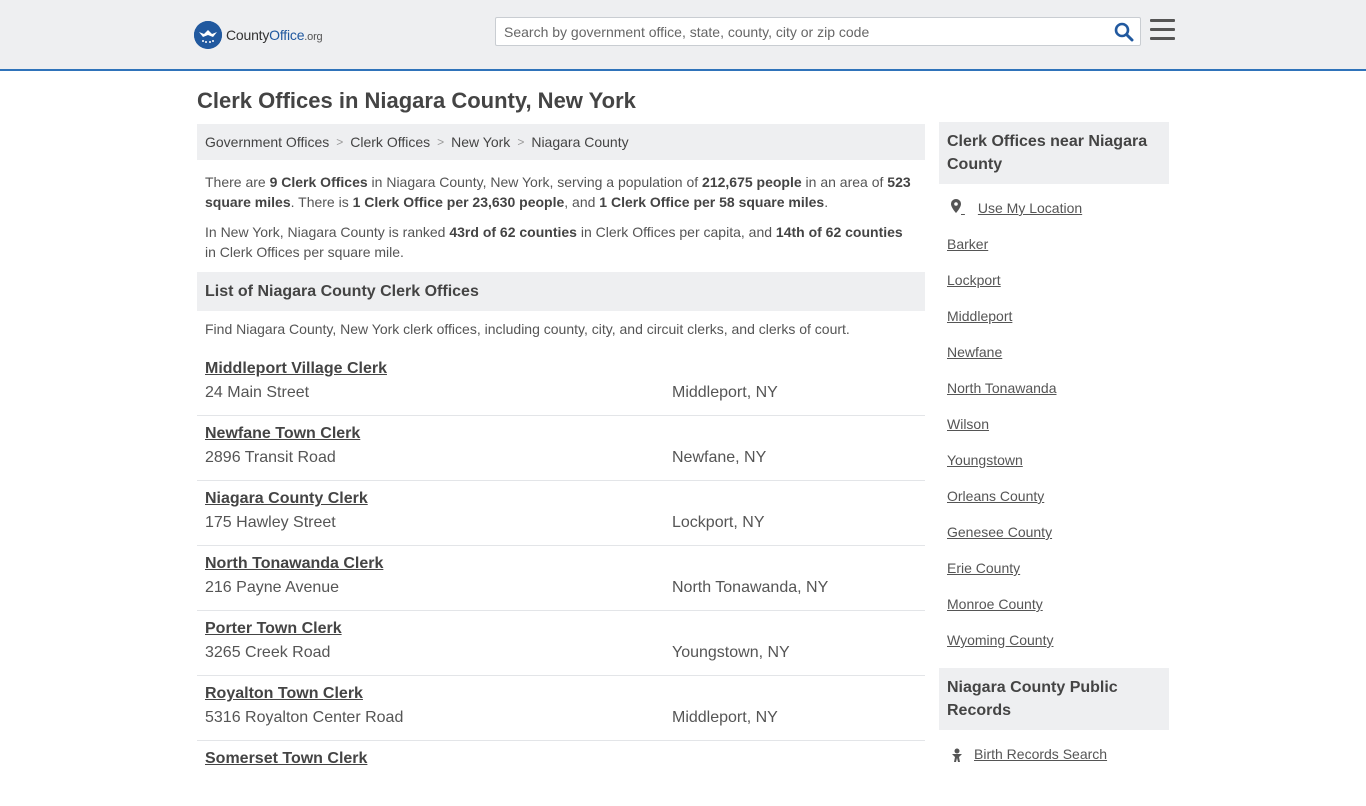 This screenshot has width=1366, height=806. What do you see at coordinates (561, 773) in the screenshot?
I see `office-row: Somerset Town Clerk` at bounding box center [561, 773].